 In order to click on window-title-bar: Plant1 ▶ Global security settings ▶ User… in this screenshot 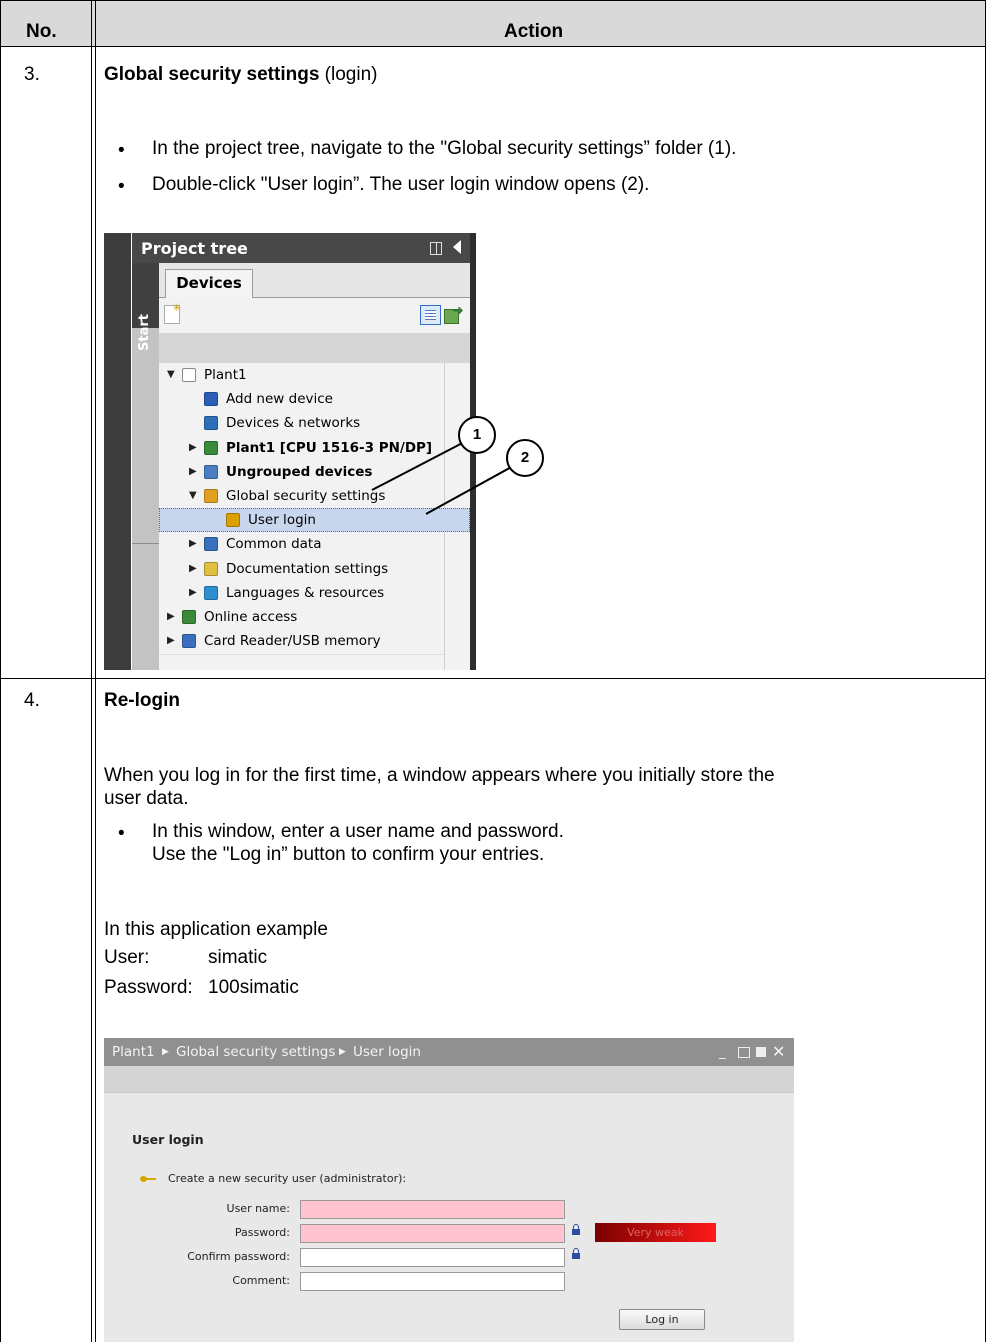, I will do `click(449, 1052)`.